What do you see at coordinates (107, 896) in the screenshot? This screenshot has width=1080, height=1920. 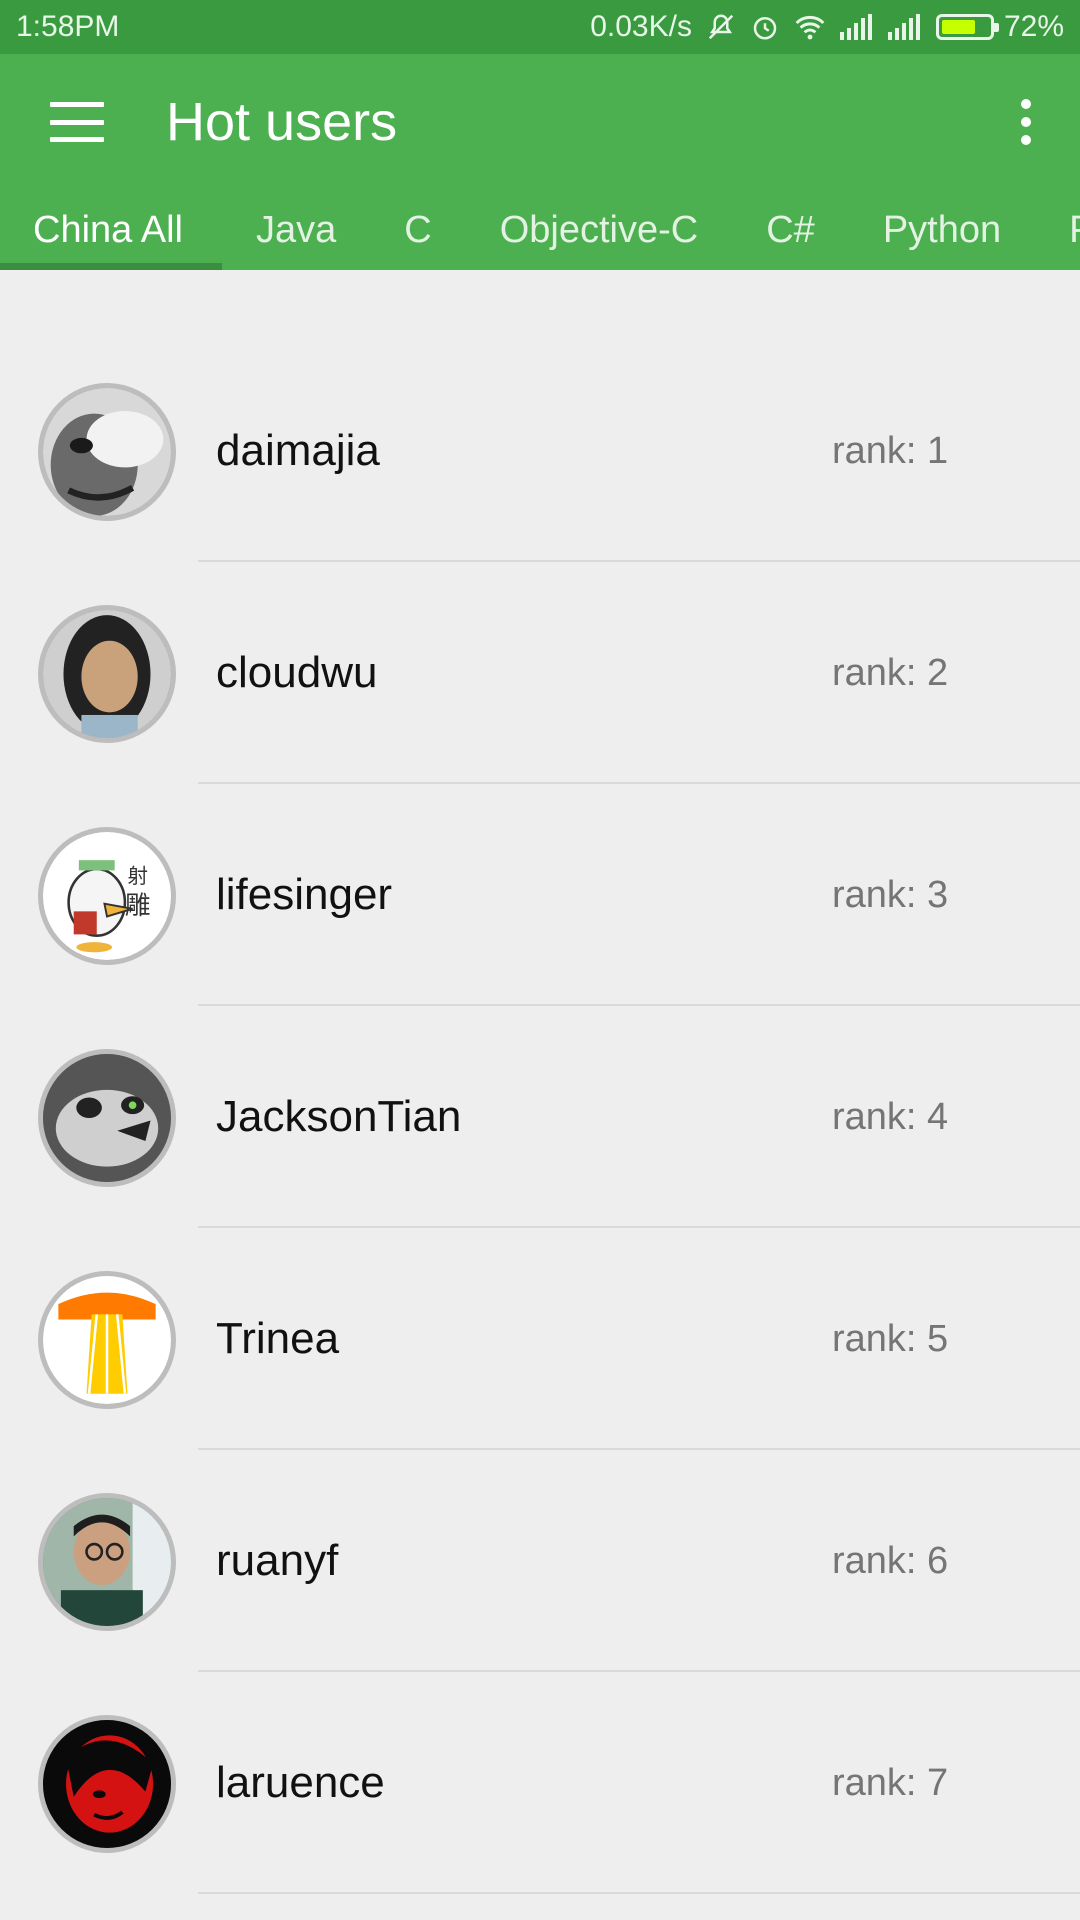 I see `avatar: 射雕` at bounding box center [107, 896].